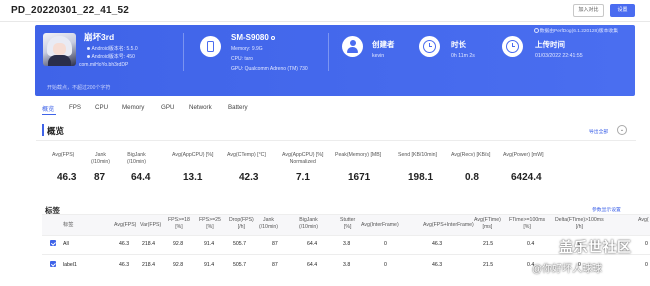  Describe the element at coordinates (210, 46) in the screenshot. I see `phone-icon` at that location.